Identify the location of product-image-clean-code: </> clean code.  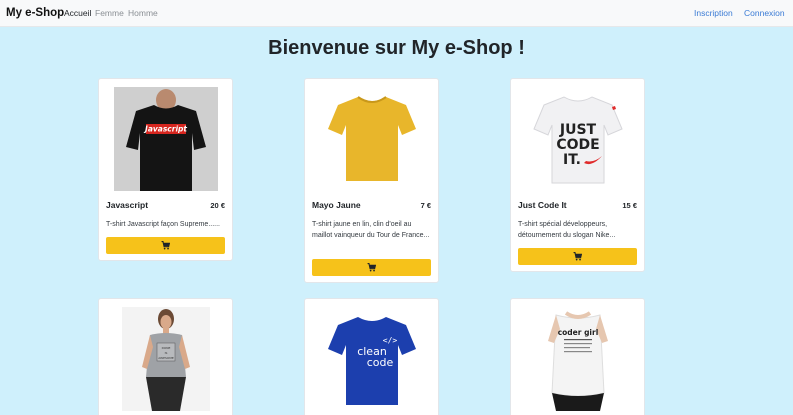
(371, 359).